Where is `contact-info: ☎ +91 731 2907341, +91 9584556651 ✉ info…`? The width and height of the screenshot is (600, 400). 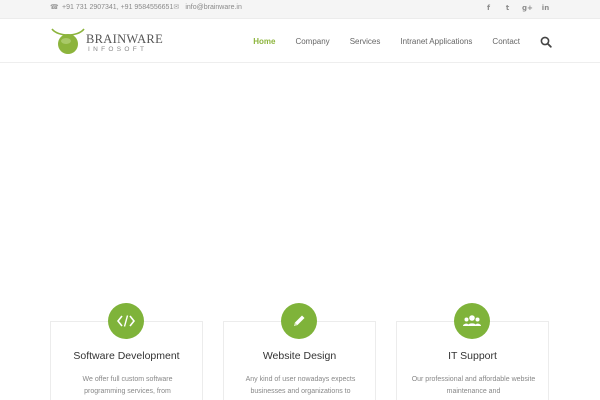 contact-info: ☎ +91 731 2907341, +91 9584556651 ✉ info… is located at coordinates (146, 7).